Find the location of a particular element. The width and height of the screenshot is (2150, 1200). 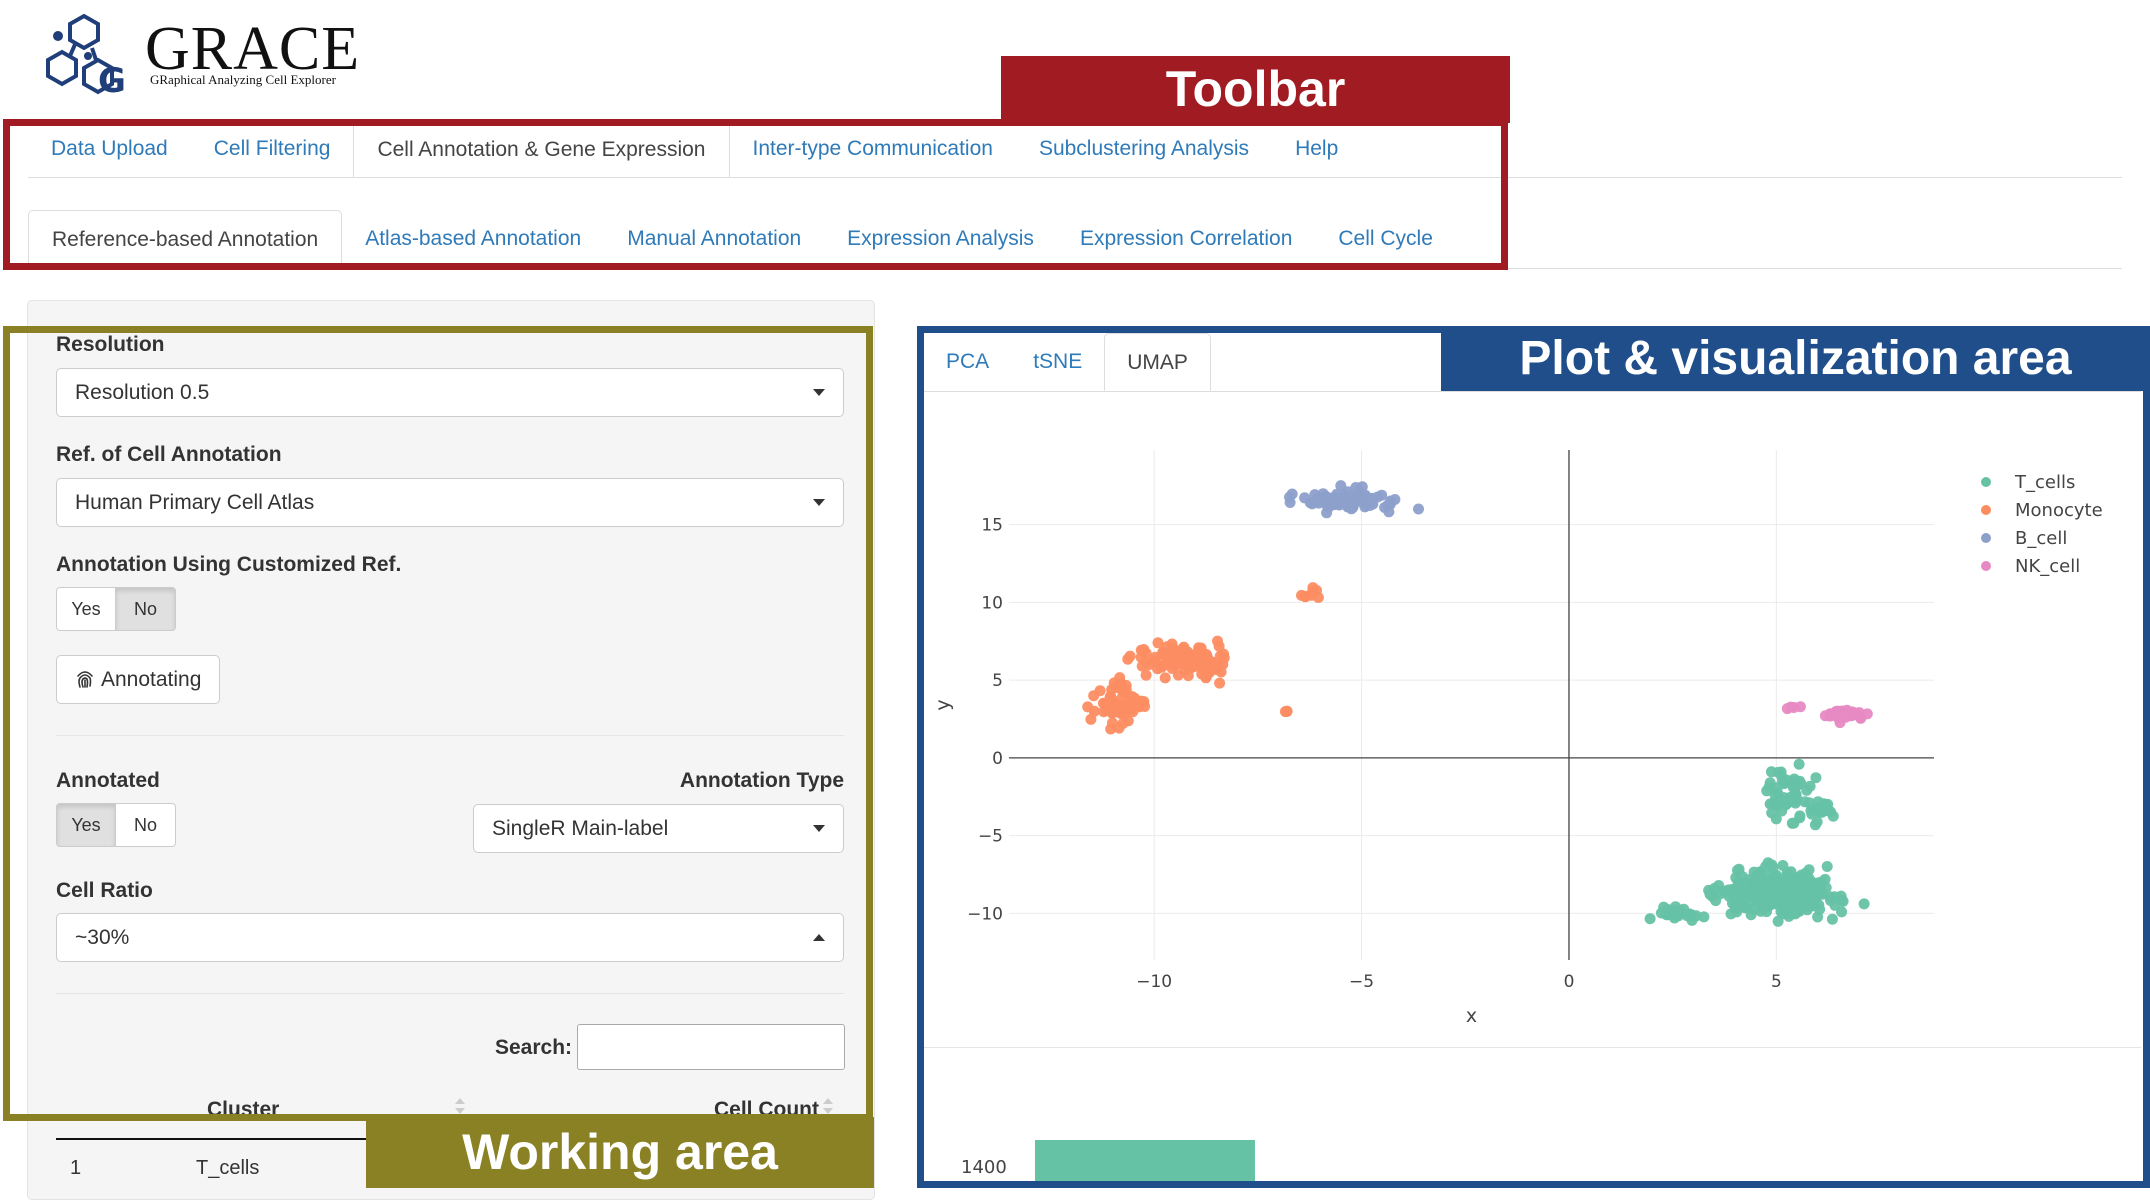

y-tick-label: −5 is located at coordinates (990, 837).